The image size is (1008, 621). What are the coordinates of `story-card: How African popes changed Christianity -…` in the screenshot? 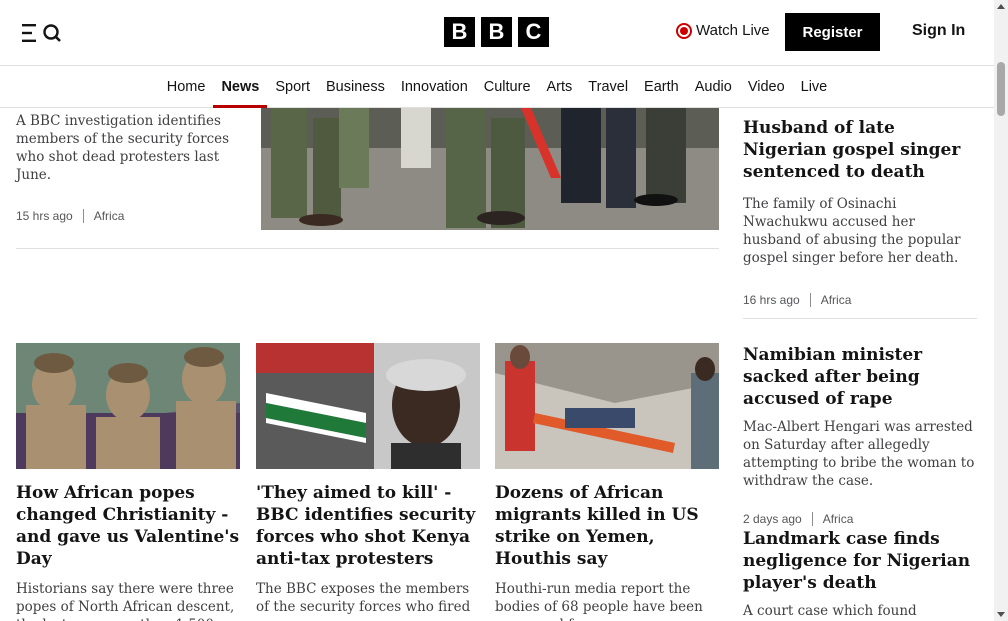 It's located at (128, 482).